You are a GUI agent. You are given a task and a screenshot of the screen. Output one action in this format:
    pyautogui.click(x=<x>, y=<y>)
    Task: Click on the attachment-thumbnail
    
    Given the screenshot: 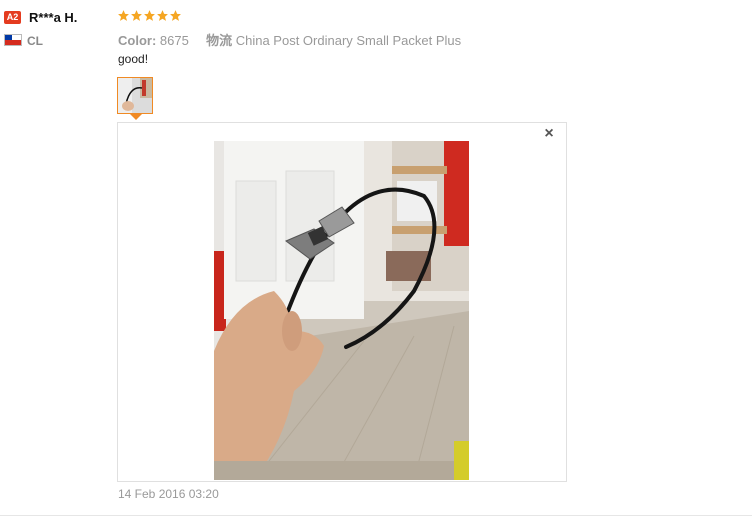 What is the action you would take?
    pyautogui.click(x=135, y=95)
    